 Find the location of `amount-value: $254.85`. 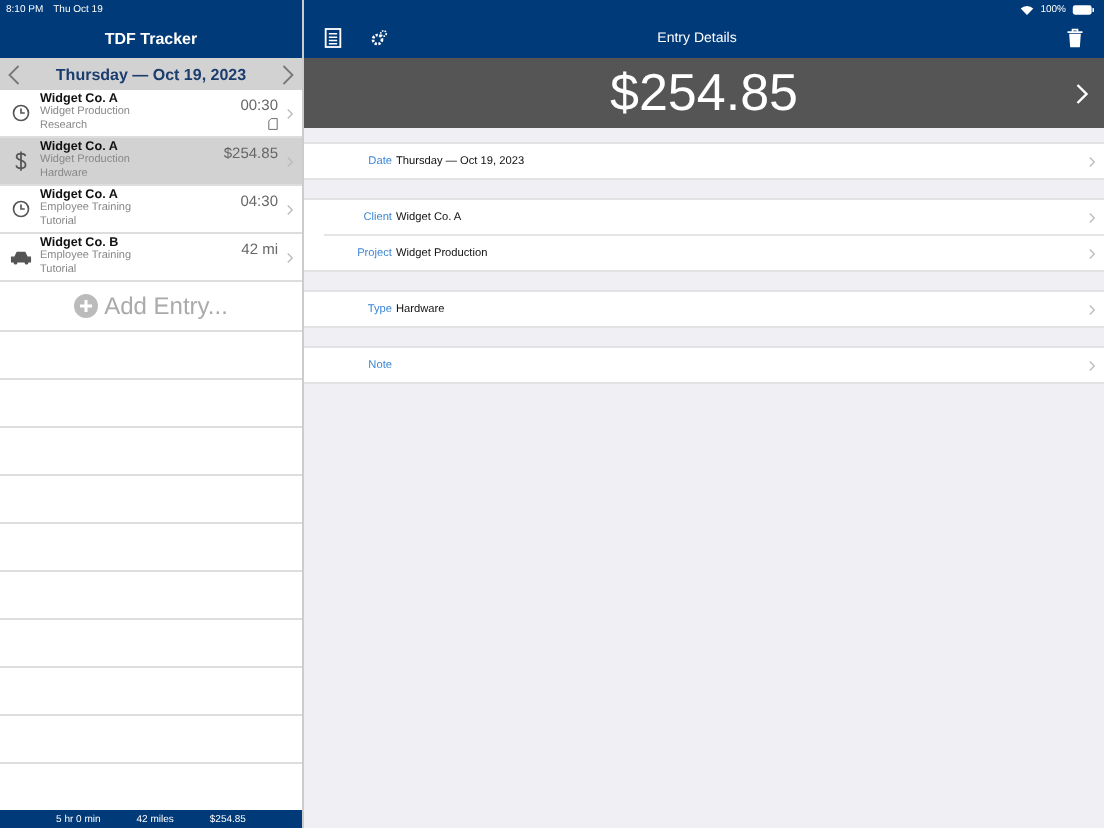

amount-value: $254.85 is located at coordinates (704, 93).